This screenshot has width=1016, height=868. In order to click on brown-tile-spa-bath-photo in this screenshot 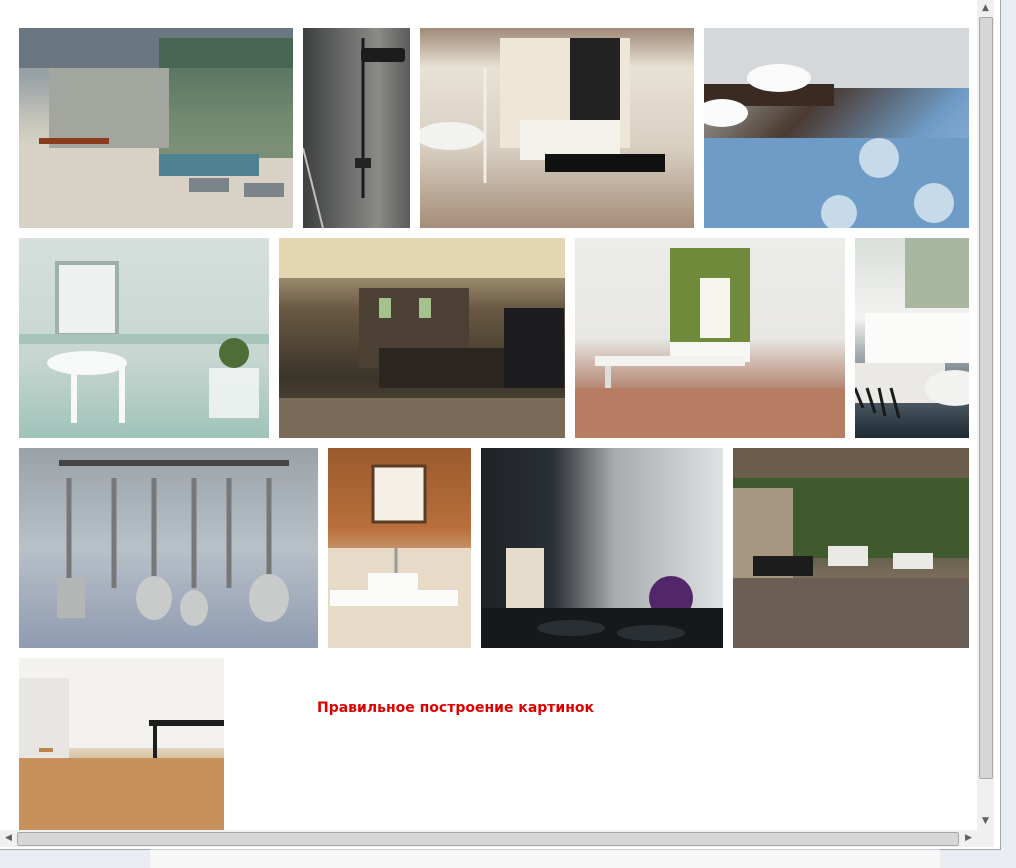, I will do `click(422, 338)`.